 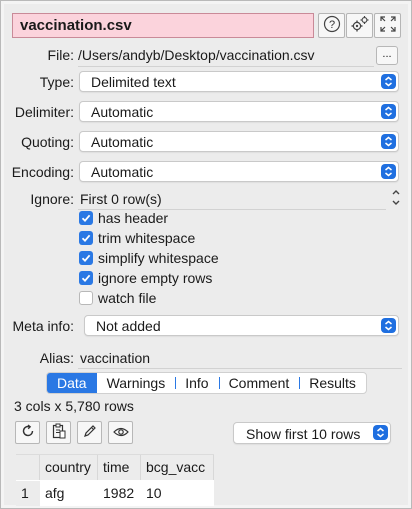 What do you see at coordinates (43, 326) in the screenshot?
I see `meta-info-label: Meta info:` at bounding box center [43, 326].